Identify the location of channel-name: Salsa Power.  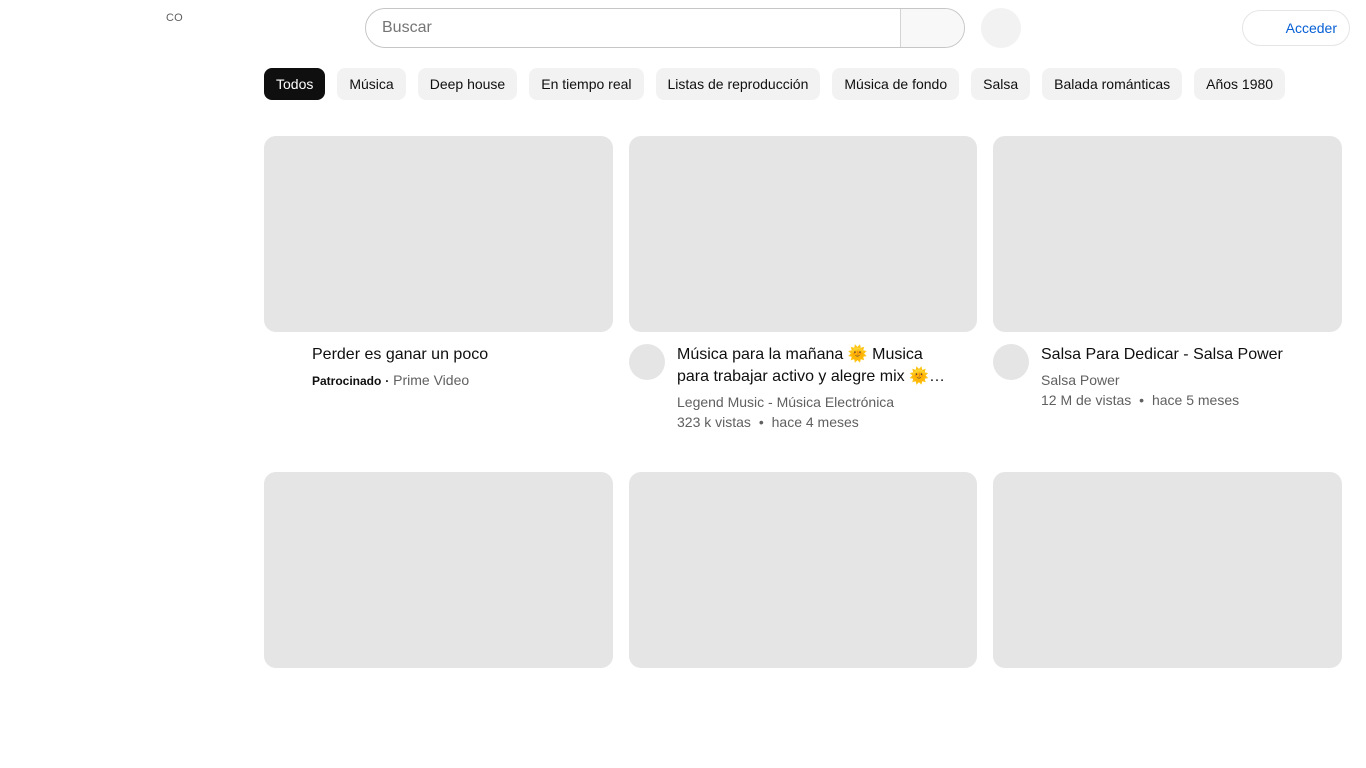
(1179, 380).